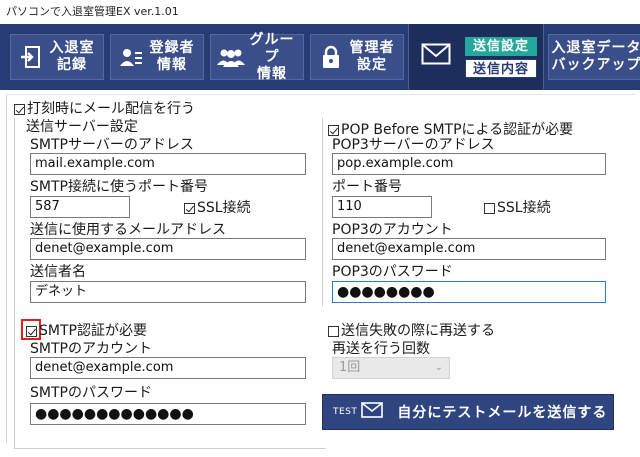 This screenshot has height=457, width=640. Describe the element at coordinates (168, 249) in the screenshot. I see `from-address-input: denet@example.com` at that location.